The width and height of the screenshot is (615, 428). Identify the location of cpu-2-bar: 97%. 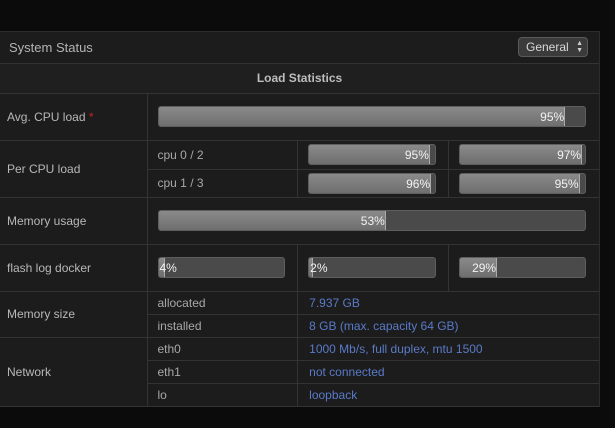
(522, 154).